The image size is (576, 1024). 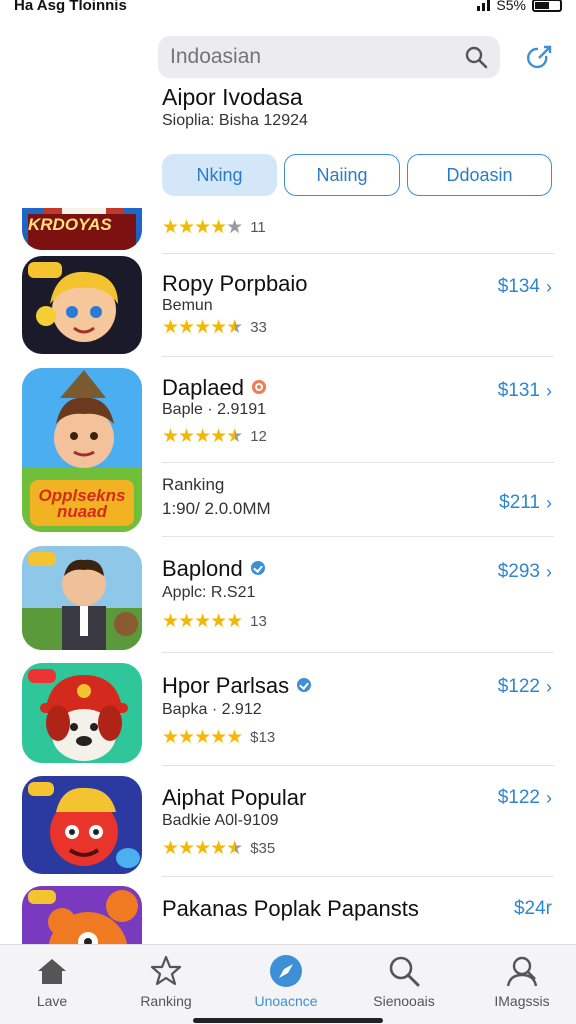 What do you see at coordinates (82, 598) in the screenshot?
I see `app-icon-businessman` at bounding box center [82, 598].